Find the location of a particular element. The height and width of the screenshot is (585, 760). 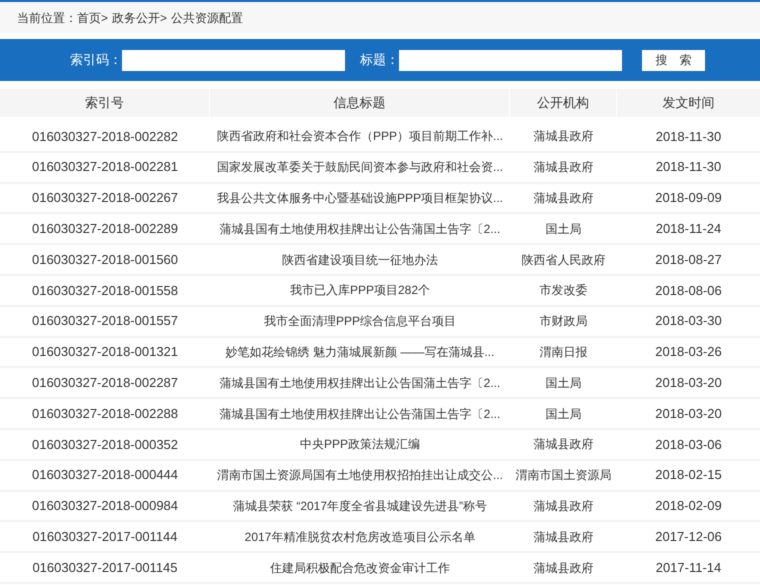

date-cell-text: 2018-11-24 is located at coordinates (689, 229).